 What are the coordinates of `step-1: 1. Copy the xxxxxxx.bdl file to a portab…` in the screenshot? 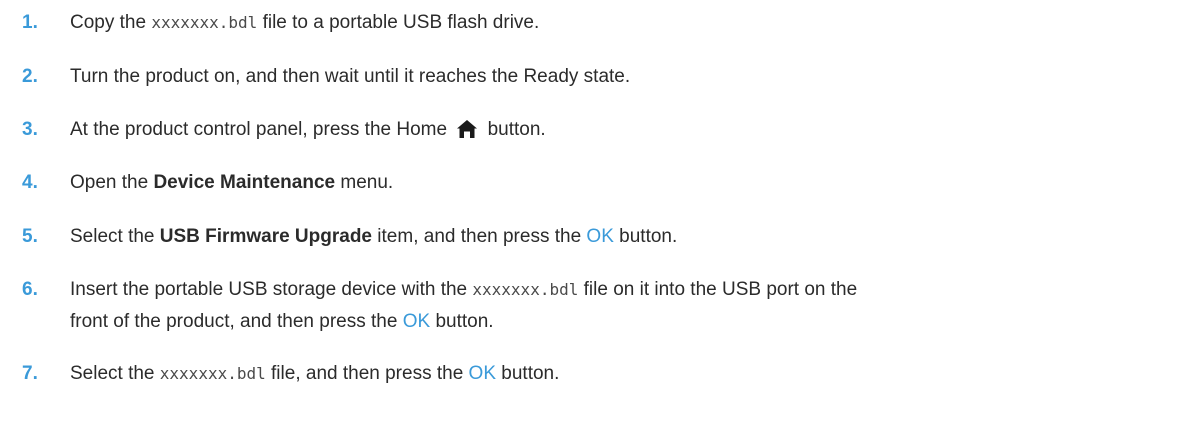 It's located at (590, 23).